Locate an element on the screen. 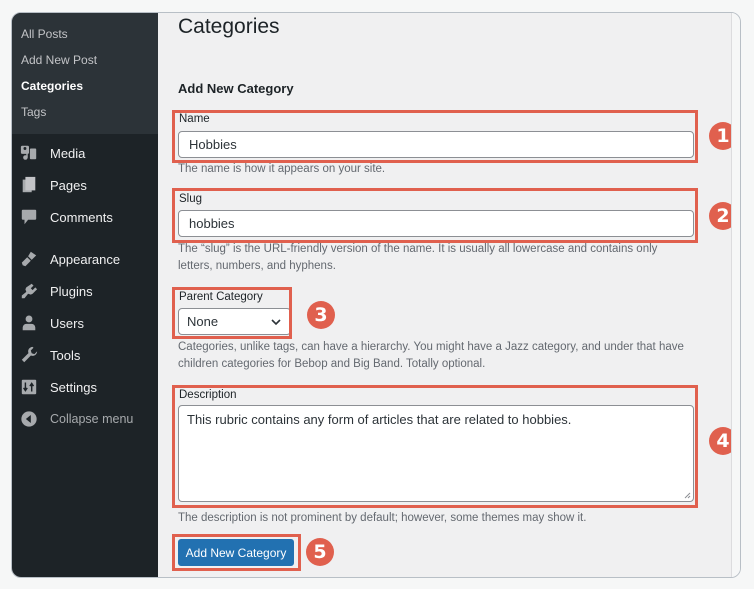 The width and height of the screenshot is (754, 589). parent-category-label: Parent Category is located at coordinates (221, 297).